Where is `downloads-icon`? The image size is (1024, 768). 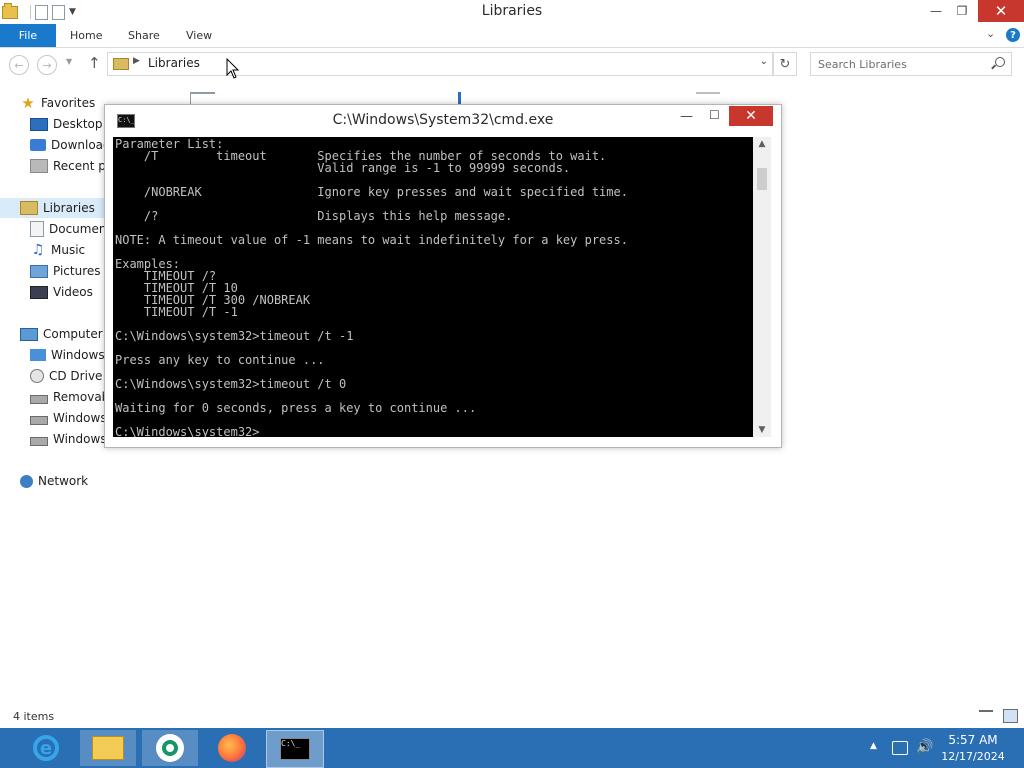 downloads-icon is located at coordinates (38, 145).